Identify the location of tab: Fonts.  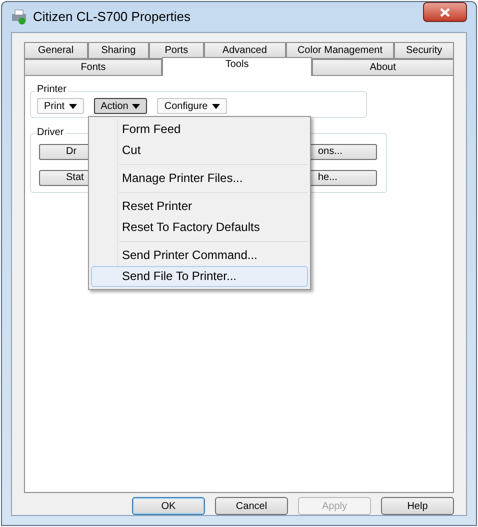
(93, 67).